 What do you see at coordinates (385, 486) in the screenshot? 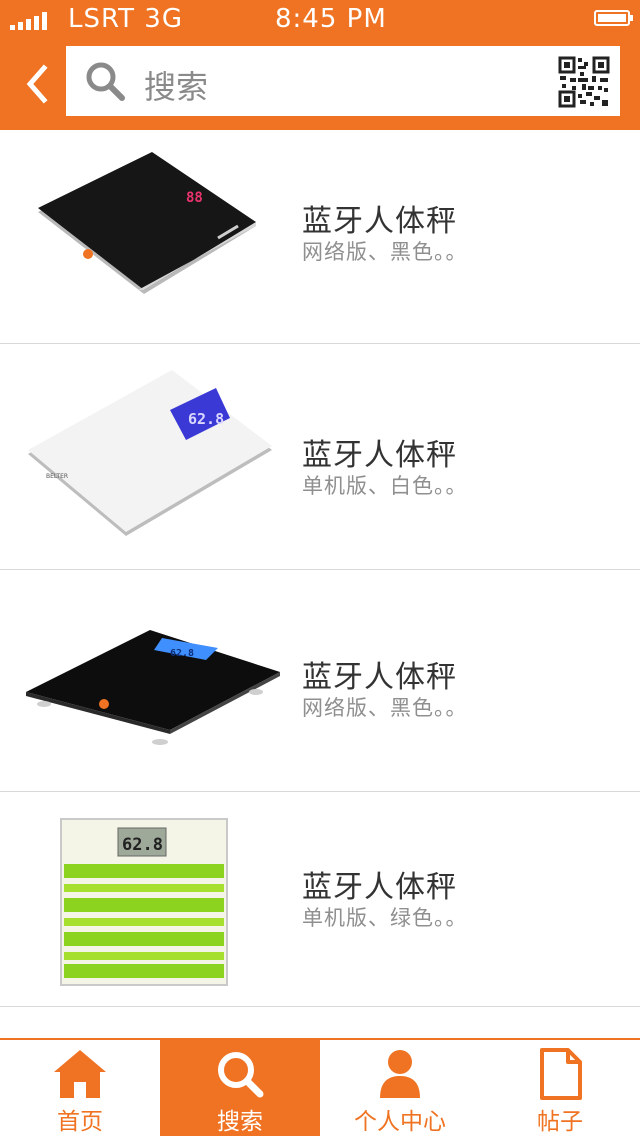
I see `product-subtitle: 单机版、白色。。` at bounding box center [385, 486].